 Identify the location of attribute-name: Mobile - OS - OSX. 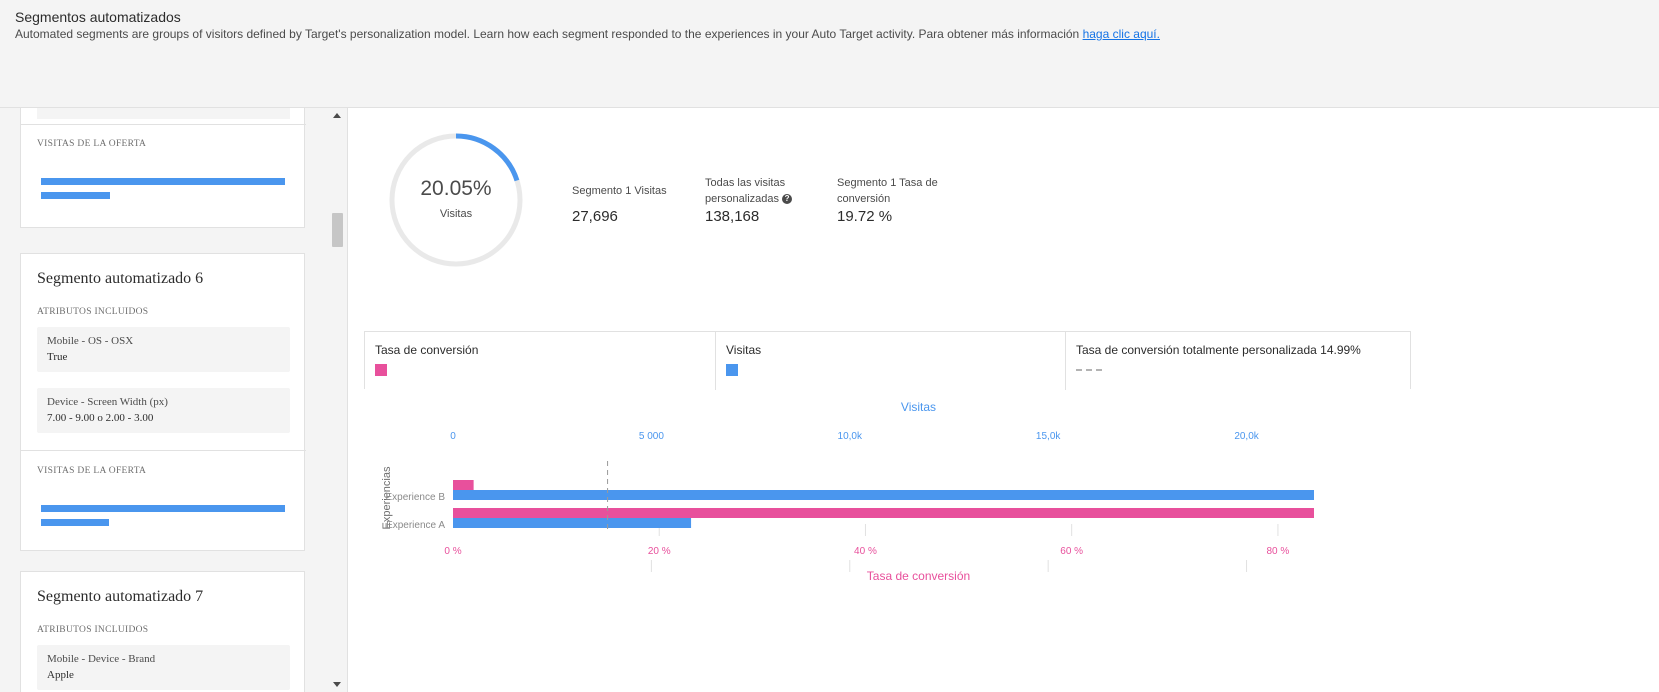
(90, 341).